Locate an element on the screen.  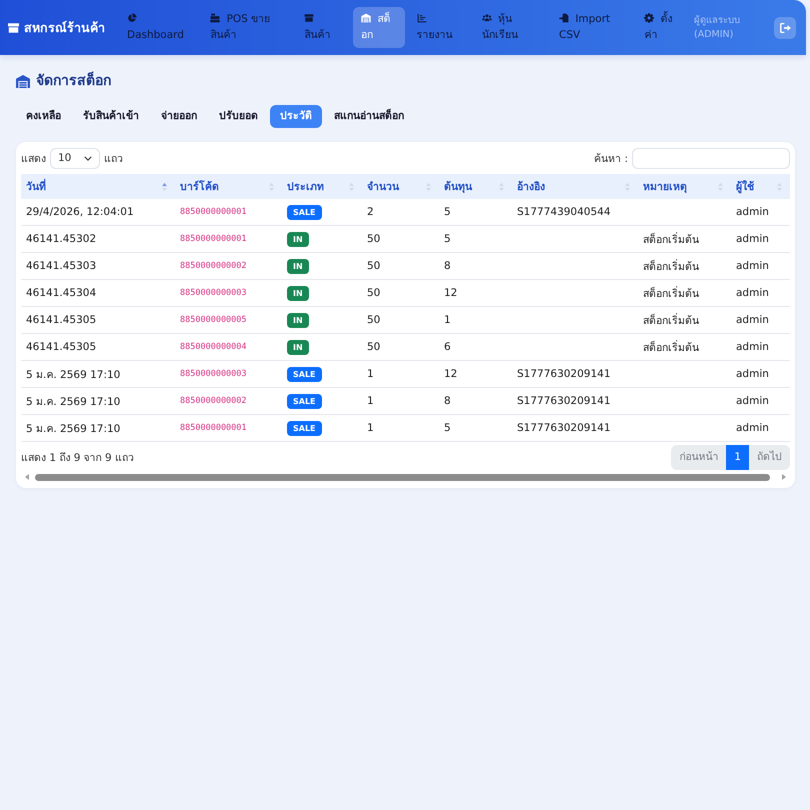
column-header: วันที่ is located at coordinates (36, 186).